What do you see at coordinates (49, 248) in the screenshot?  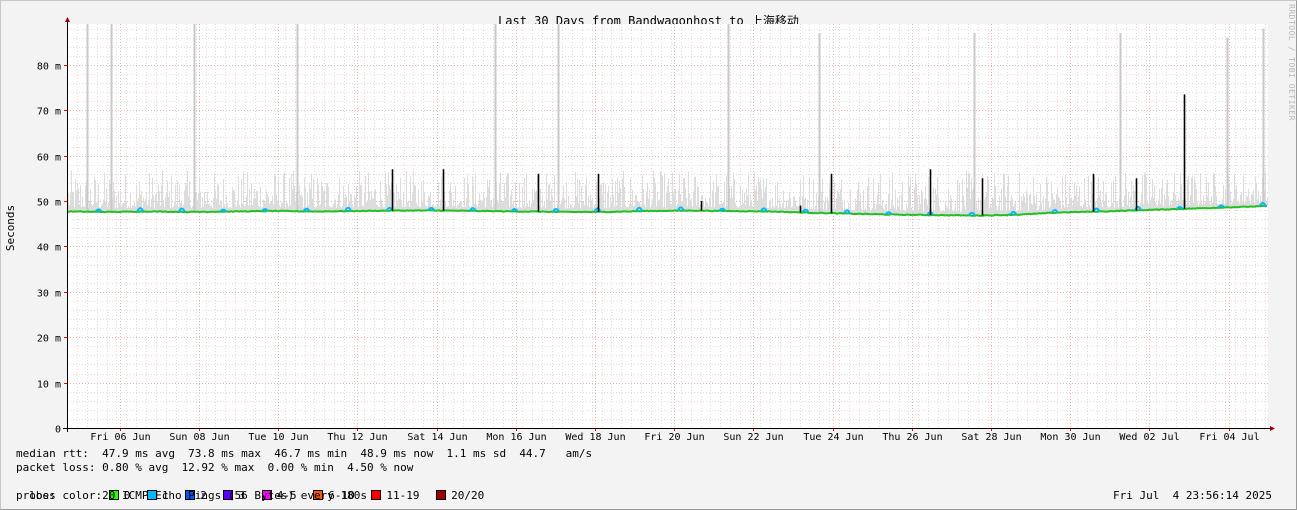 I see `y-tick-label: 40 m` at bounding box center [49, 248].